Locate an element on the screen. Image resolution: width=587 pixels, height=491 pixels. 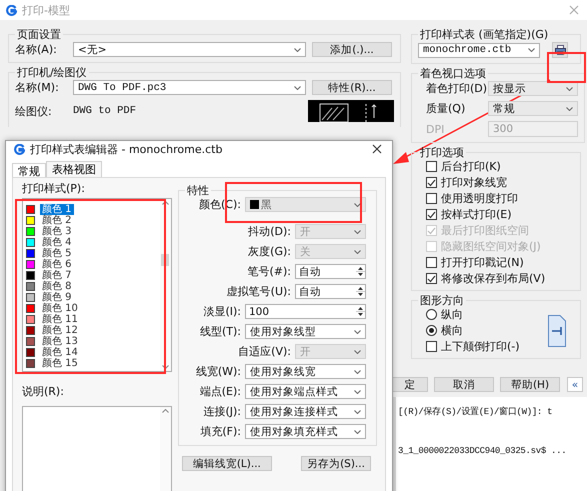
list-label: 打印样式(P): is located at coordinates (54, 188).